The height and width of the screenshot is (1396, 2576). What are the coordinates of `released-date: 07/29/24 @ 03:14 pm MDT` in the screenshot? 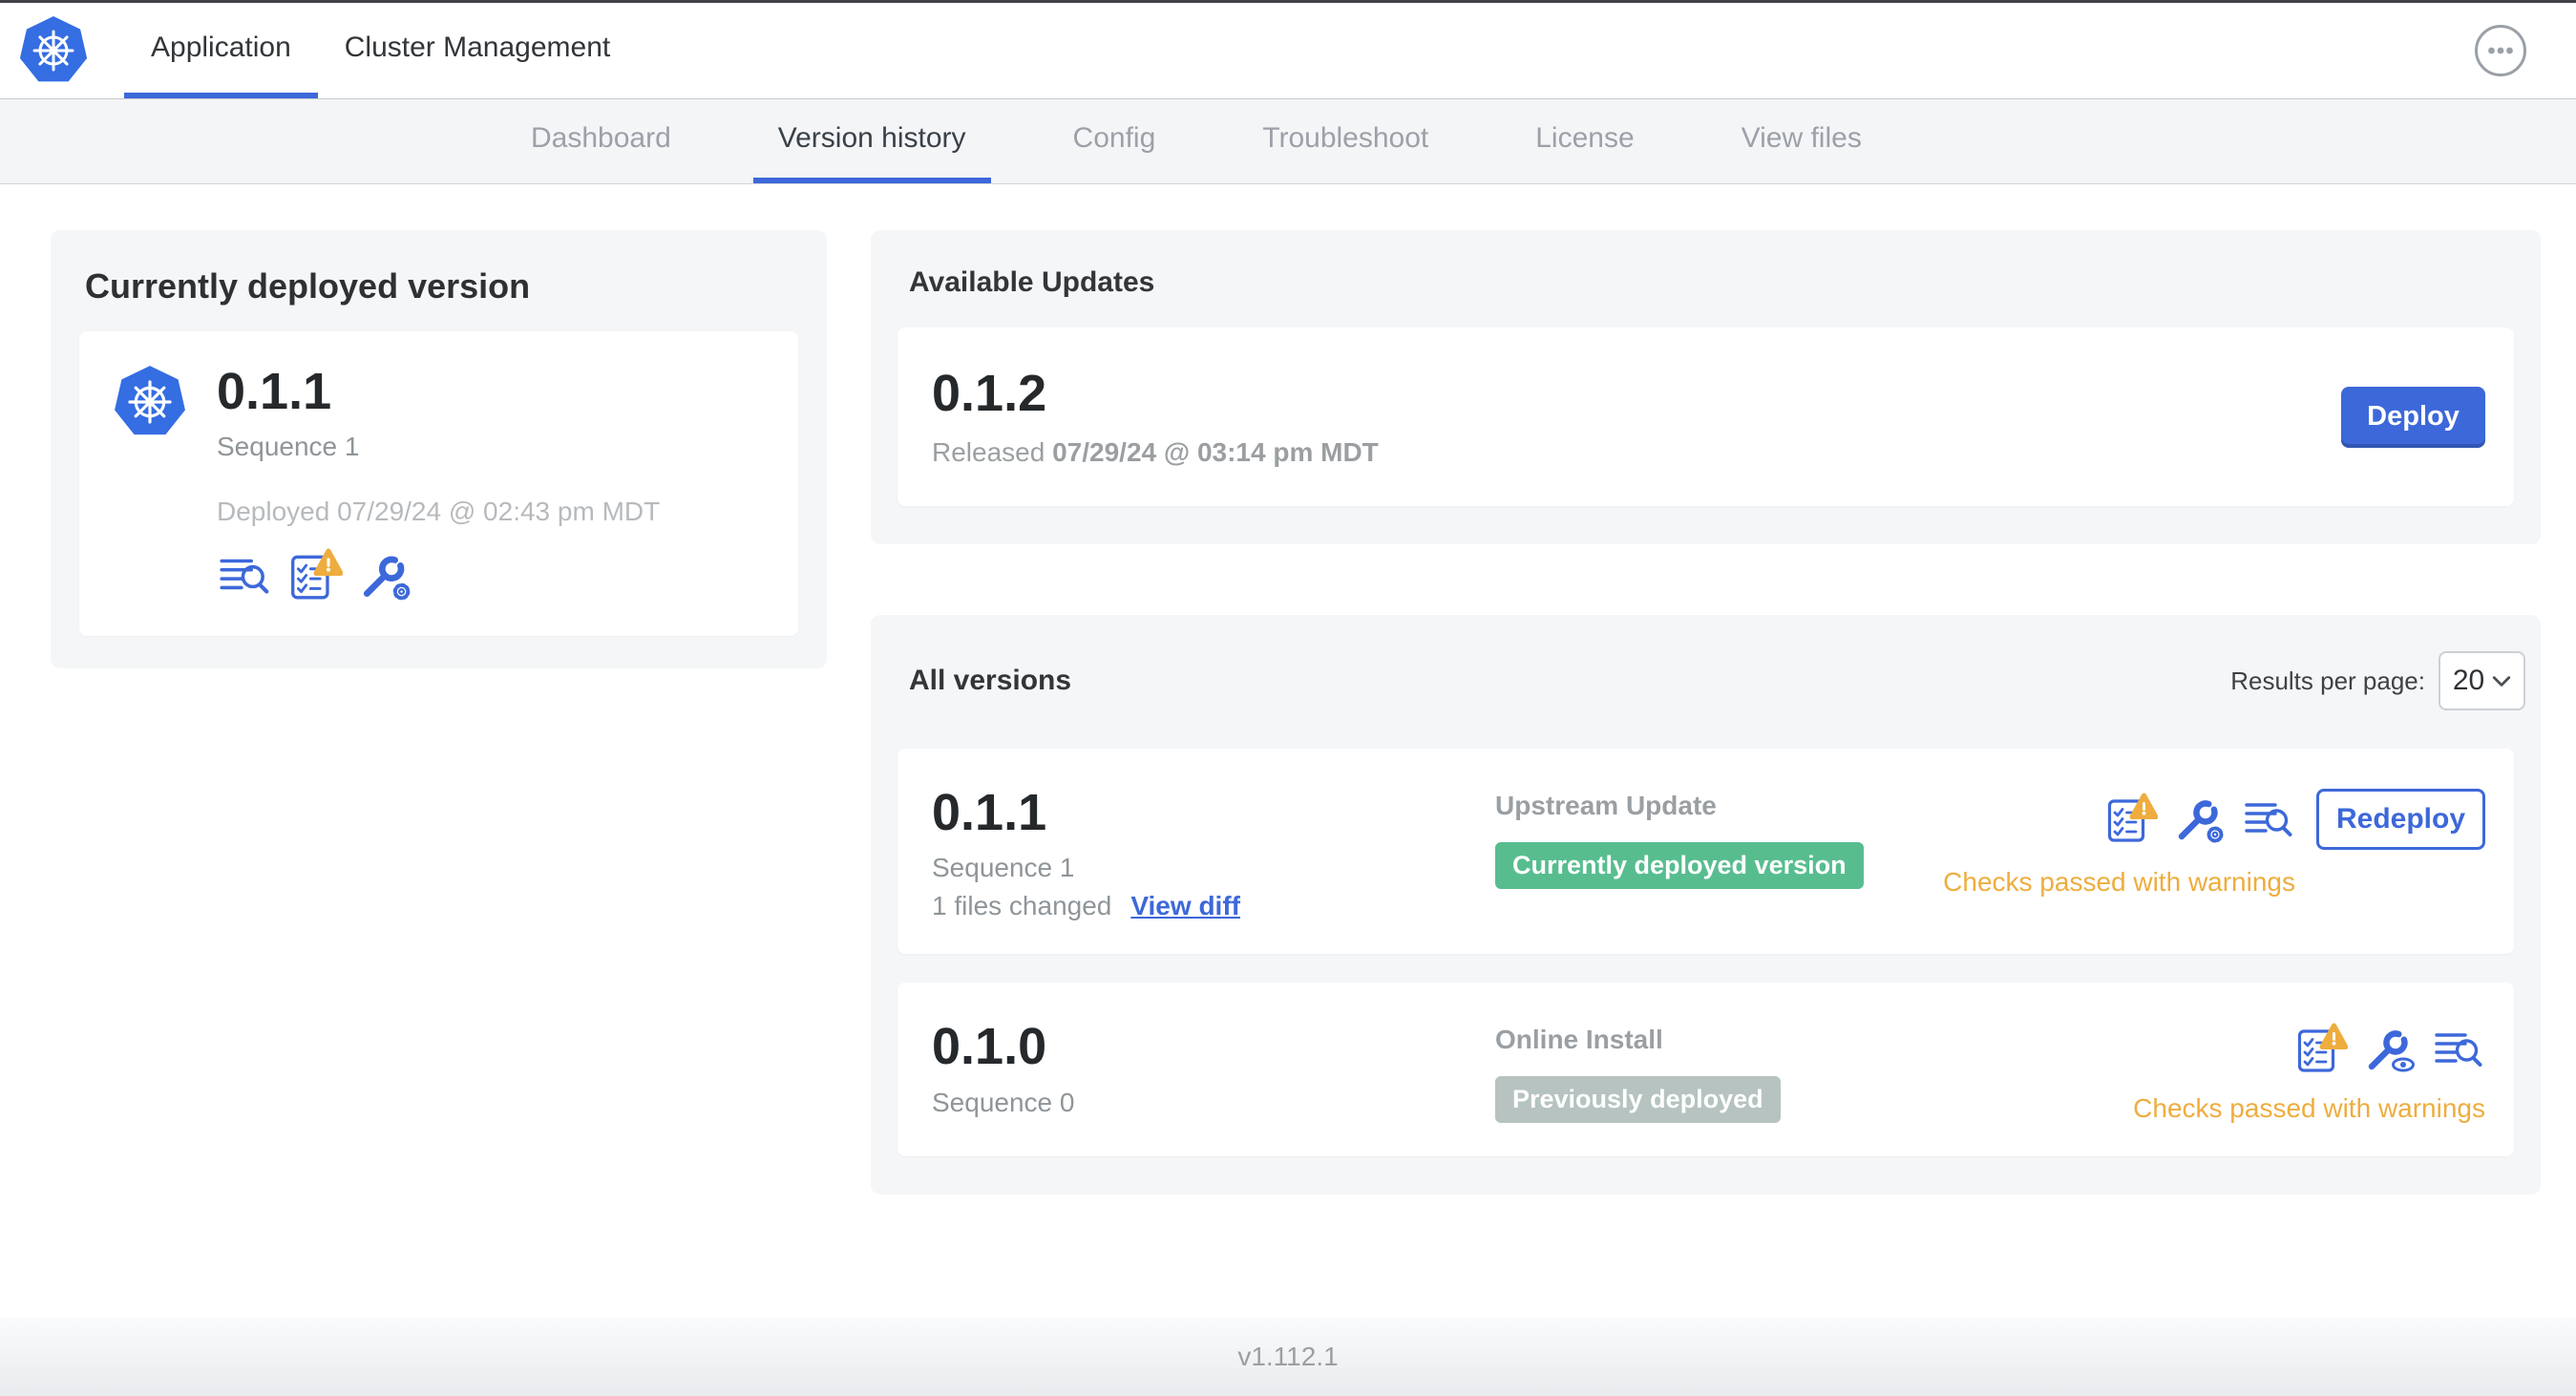 It's located at (1215, 452).